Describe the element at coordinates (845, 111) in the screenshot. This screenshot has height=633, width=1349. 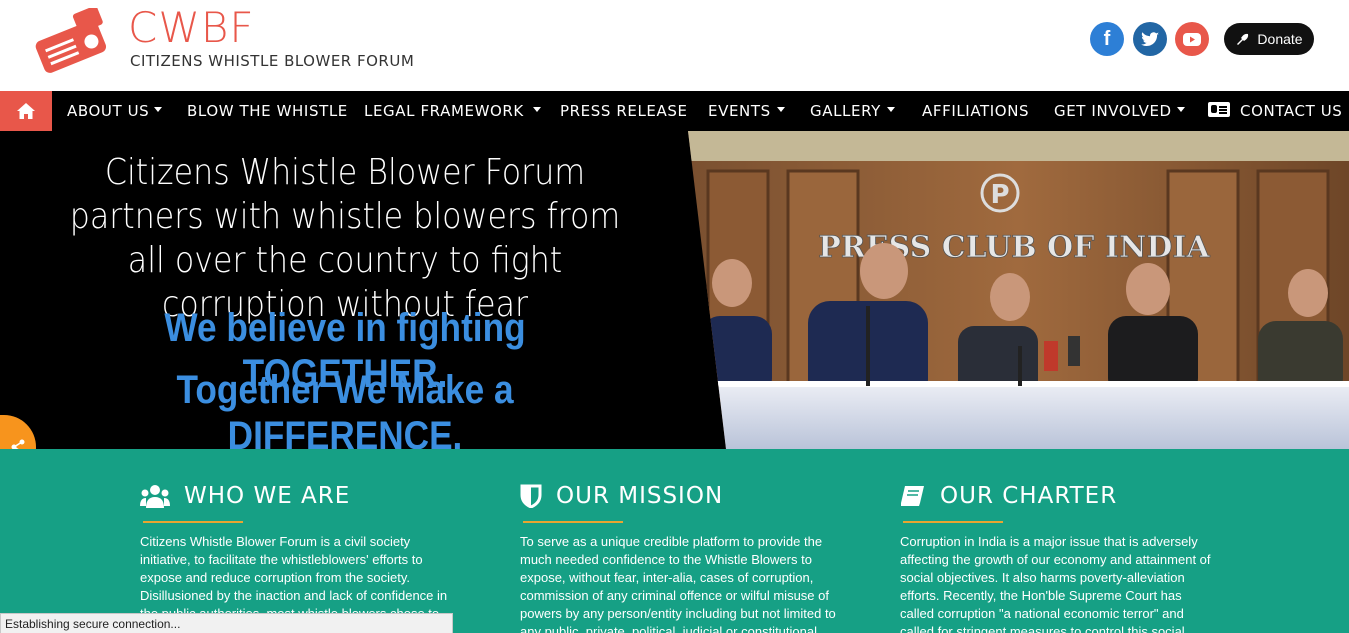
I see `nav-gallery-label: GALLERY` at that location.